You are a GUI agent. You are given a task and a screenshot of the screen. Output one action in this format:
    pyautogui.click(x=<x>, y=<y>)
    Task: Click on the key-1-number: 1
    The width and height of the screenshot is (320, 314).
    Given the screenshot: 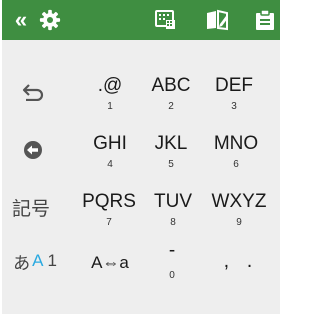 What is the action you would take?
    pyautogui.click(x=110, y=106)
    